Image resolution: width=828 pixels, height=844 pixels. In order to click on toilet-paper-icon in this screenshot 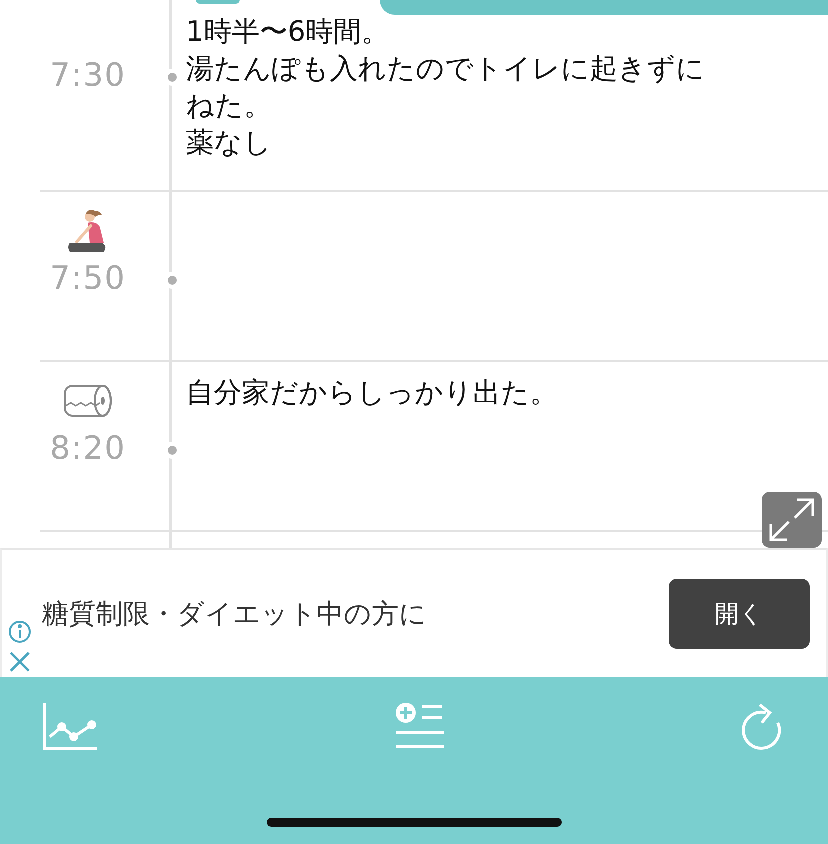, I will do `click(88, 401)`.